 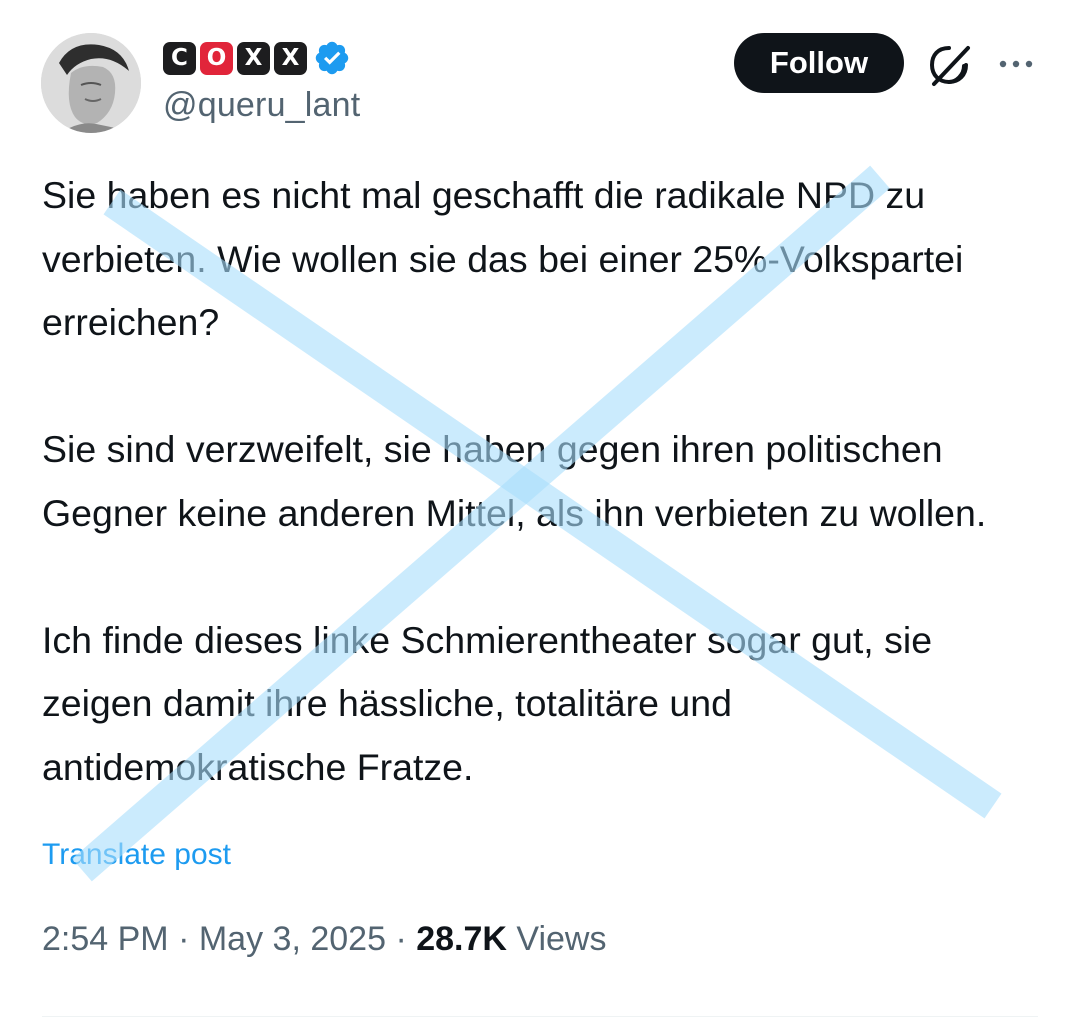 What do you see at coordinates (216, 58) in the screenshot?
I see `name-tile: O` at bounding box center [216, 58].